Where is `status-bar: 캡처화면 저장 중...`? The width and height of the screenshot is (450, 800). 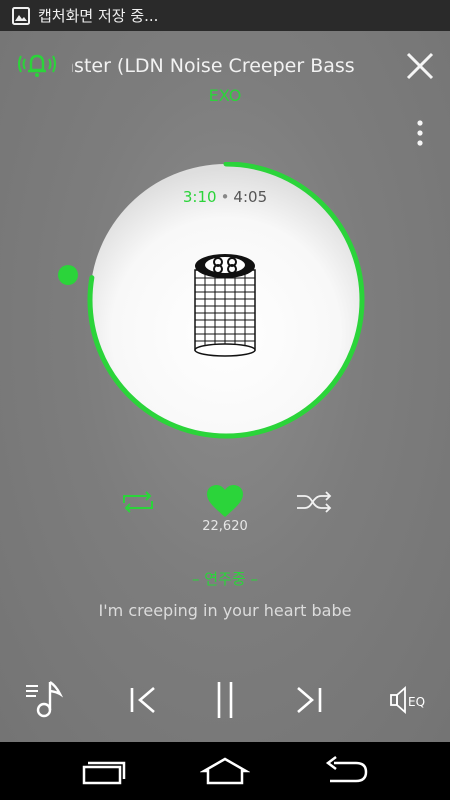
status-bar: 캡처화면 저장 중... is located at coordinates (225, 15).